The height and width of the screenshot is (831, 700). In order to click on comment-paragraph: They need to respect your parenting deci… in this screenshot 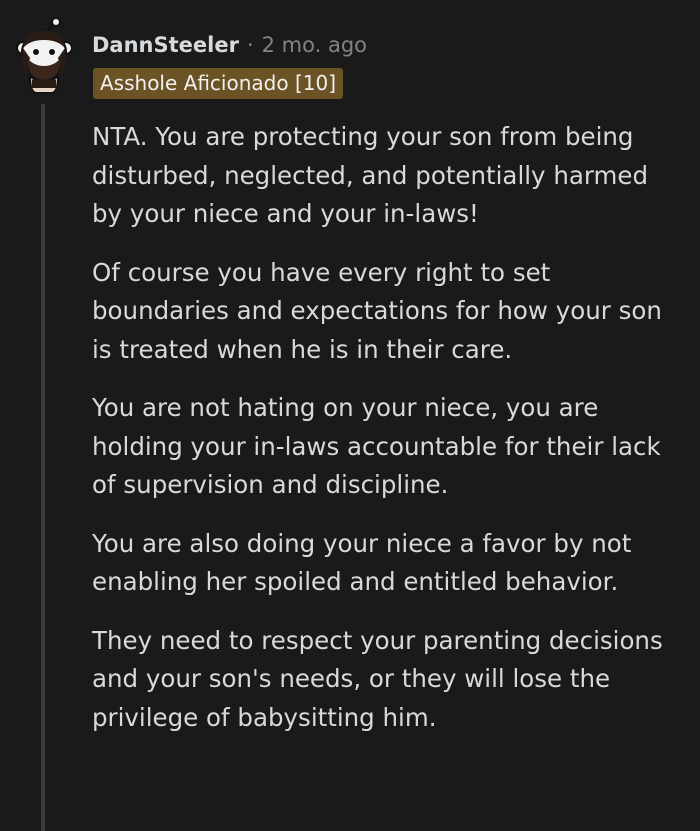, I will do `click(377, 678)`.